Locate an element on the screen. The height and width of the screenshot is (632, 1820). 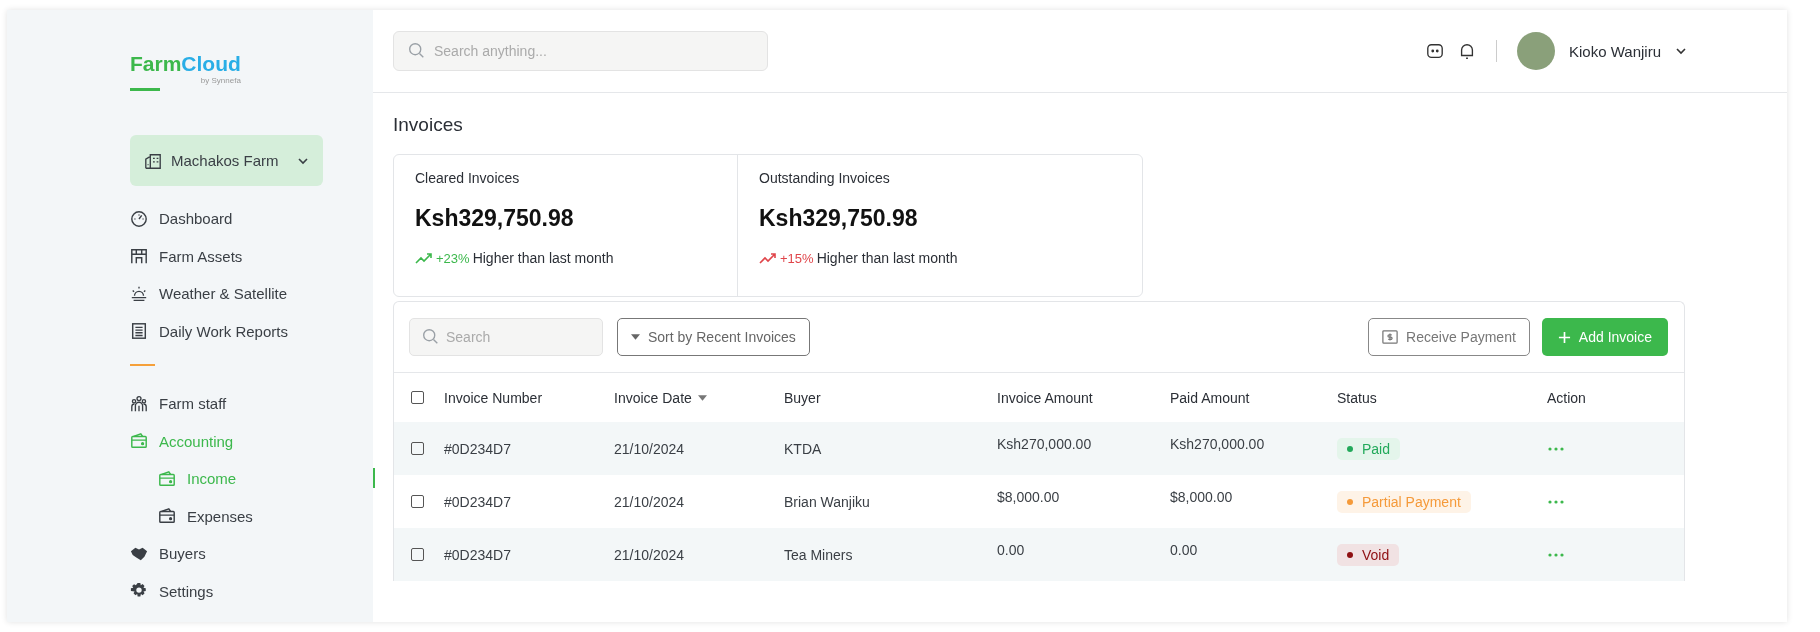
sidebar-item: Settings is located at coordinates (250, 591).